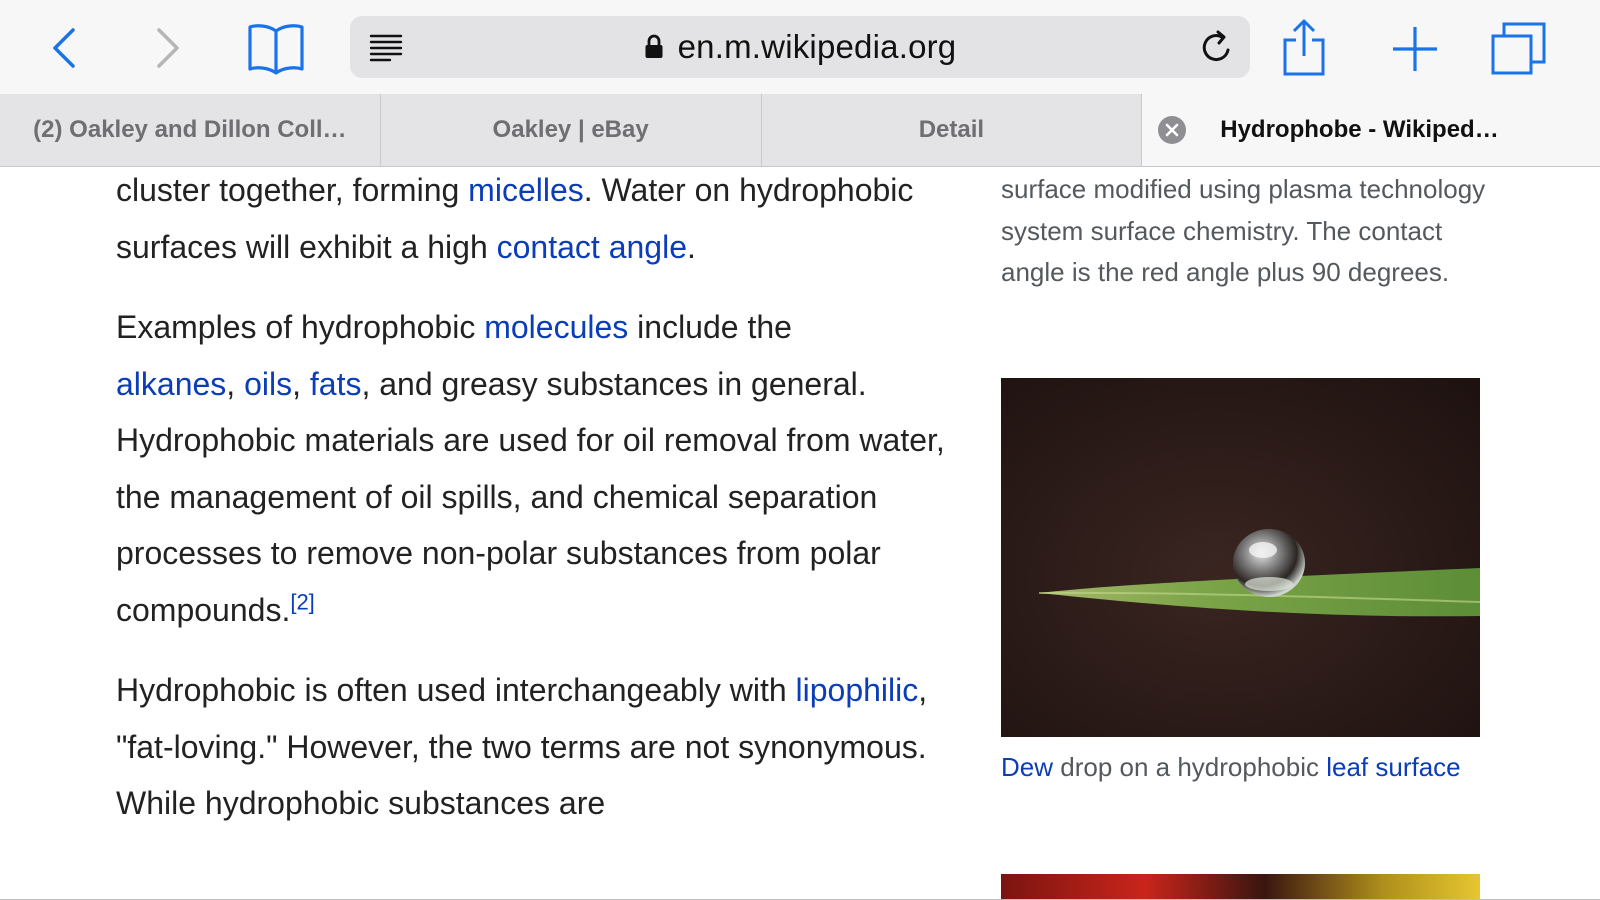 Image resolution: width=1600 pixels, height=900 pixels. Describe the element at coordinates (1216, 46) in the screenshot. I see `reload-icon` at that location.